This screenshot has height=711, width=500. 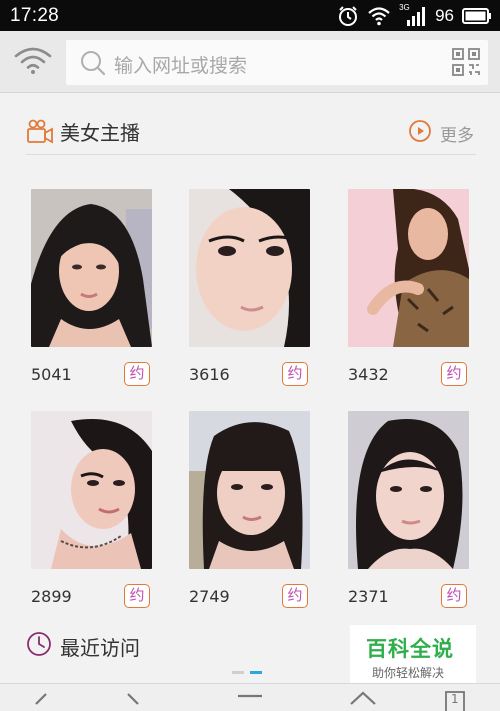 What do you see at coordinates (238, 672) in the screenshot?
I see `page-dot` at bounding box center [238, 672].